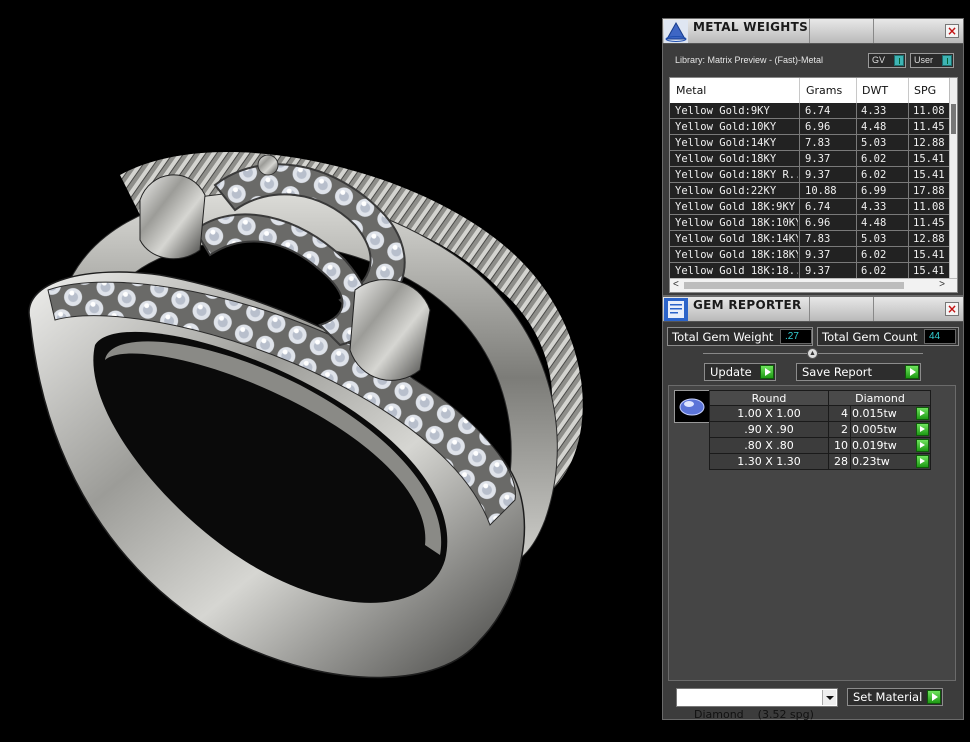 The width and height of the screenshot is (970, 742). What do you see at coordinates (810, 207) in the screenshot?
I see `table-row: Yellow Gold 18K:9KY 6.74 4.33 11.08` at bounding box center [810, 207].